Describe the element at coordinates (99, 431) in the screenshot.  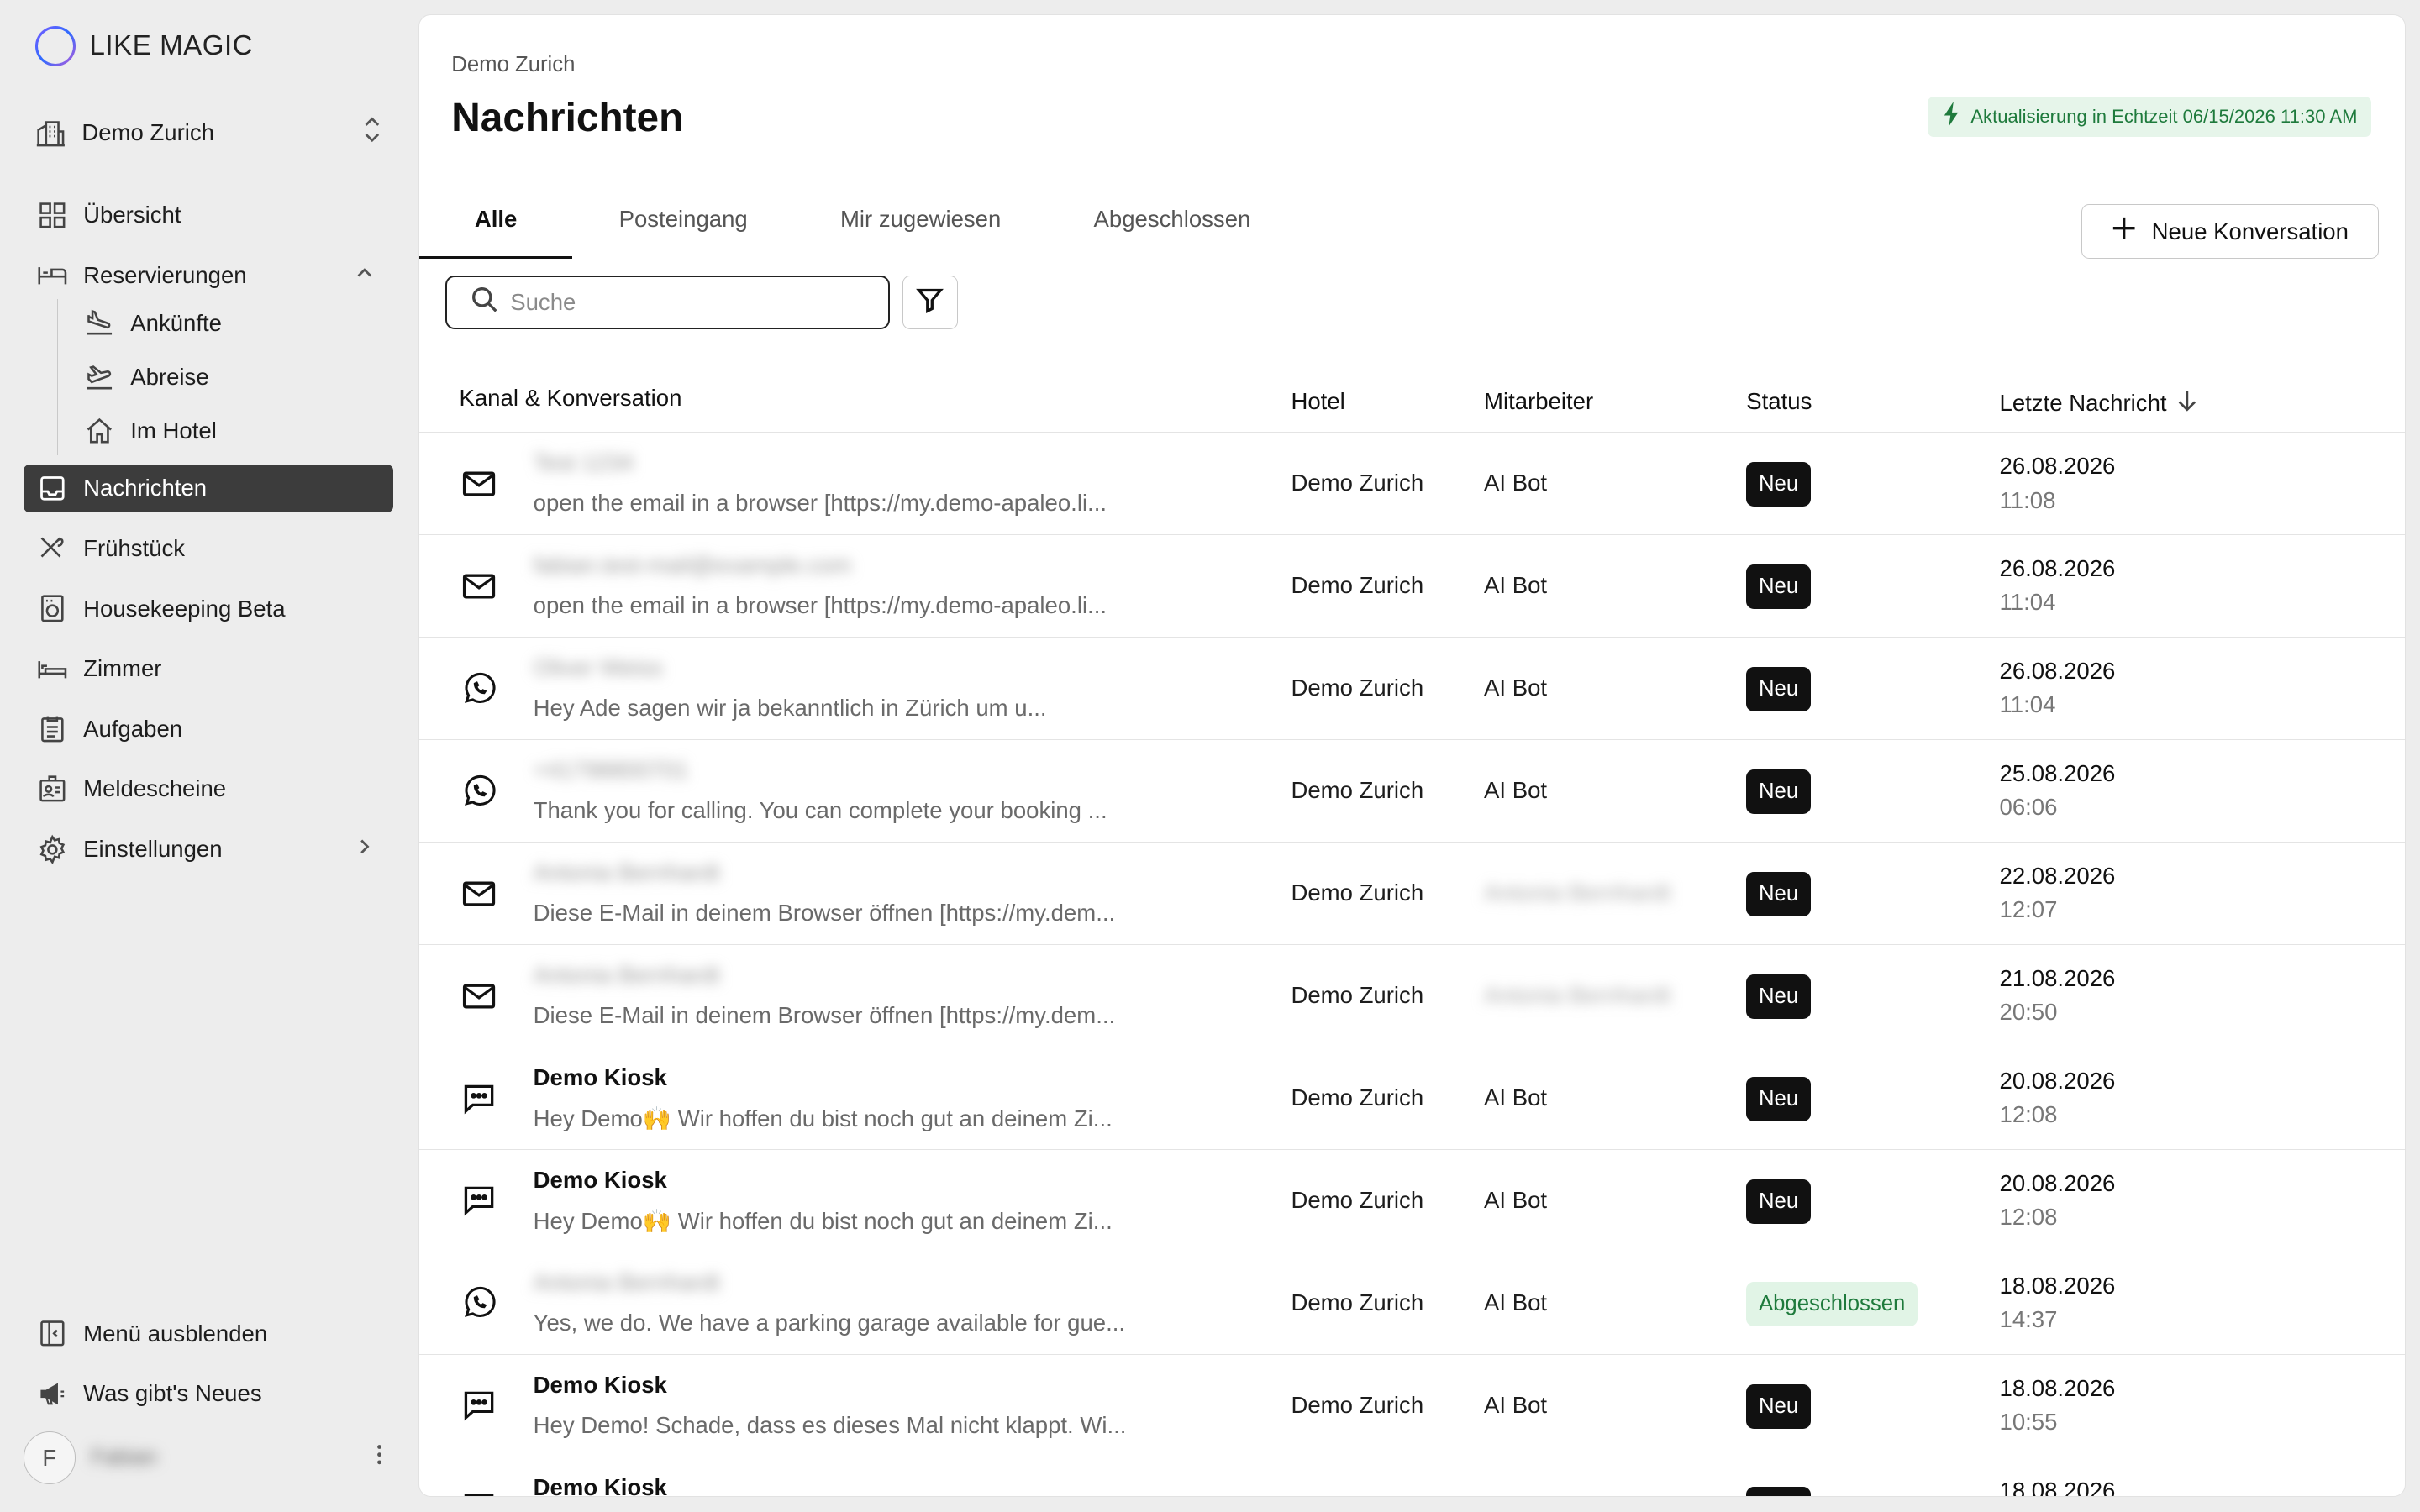
I see `home-icon` at that location.